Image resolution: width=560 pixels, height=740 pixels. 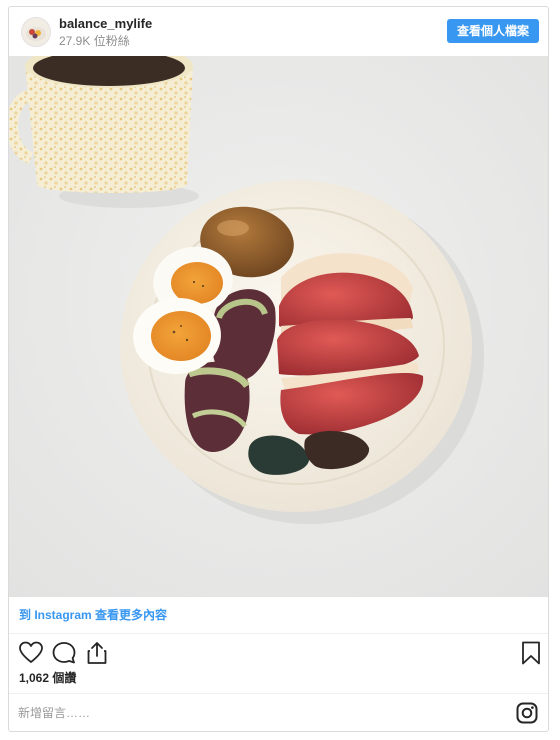 I want to click on add-comment-input, so click(x=253, y=713).